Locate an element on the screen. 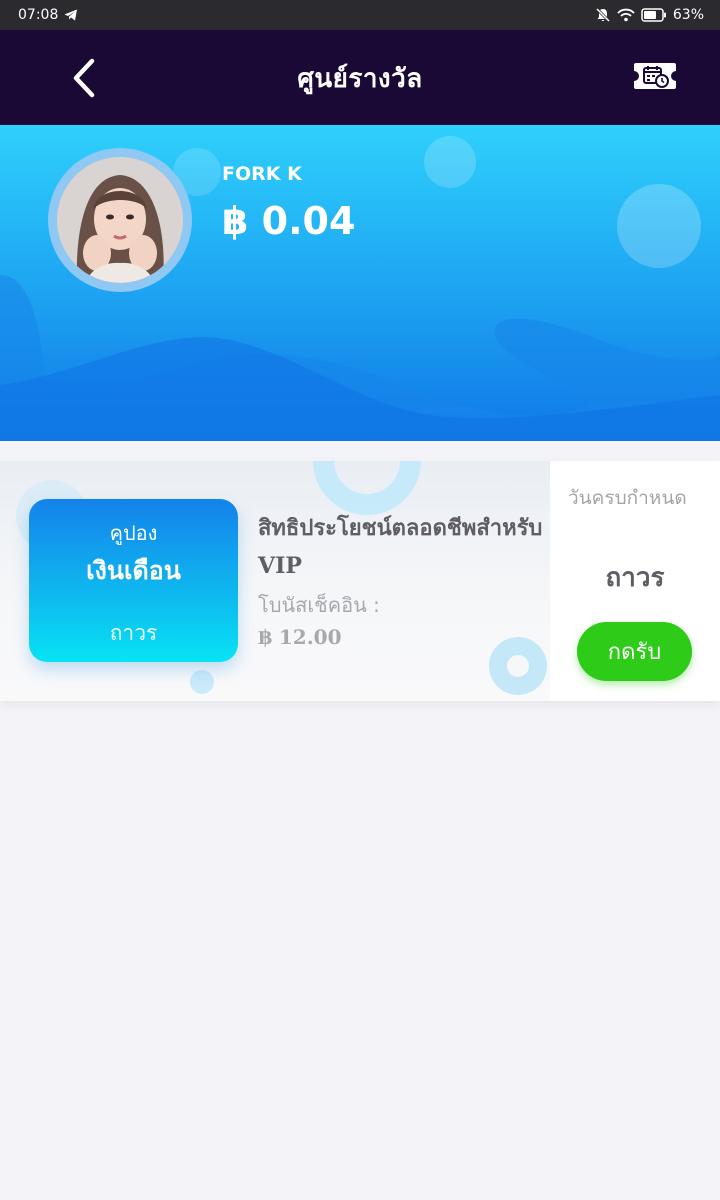 Image resolution: width=720 pixels, height=1200 pixels. badge-duration: ถาวร is located at coordinates (133, 633).